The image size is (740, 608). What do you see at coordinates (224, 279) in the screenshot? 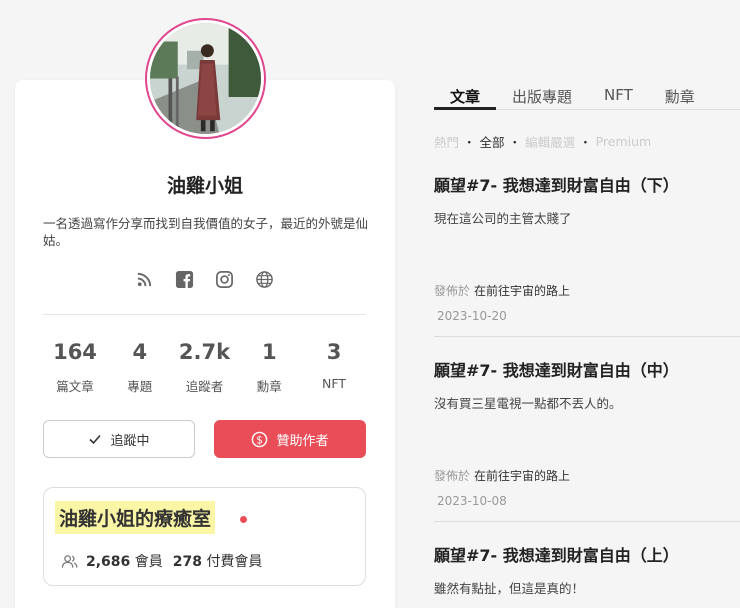
I see `instagram-icon` at bounding box center [224, 279].